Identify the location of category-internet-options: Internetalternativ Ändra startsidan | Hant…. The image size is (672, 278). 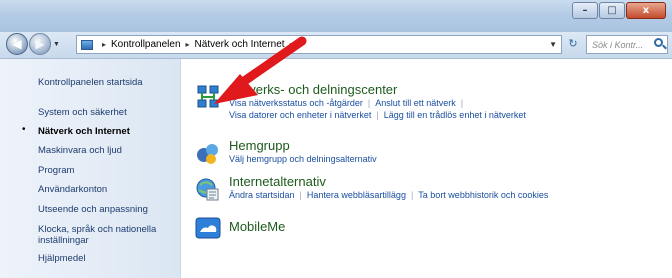
(389, 187).